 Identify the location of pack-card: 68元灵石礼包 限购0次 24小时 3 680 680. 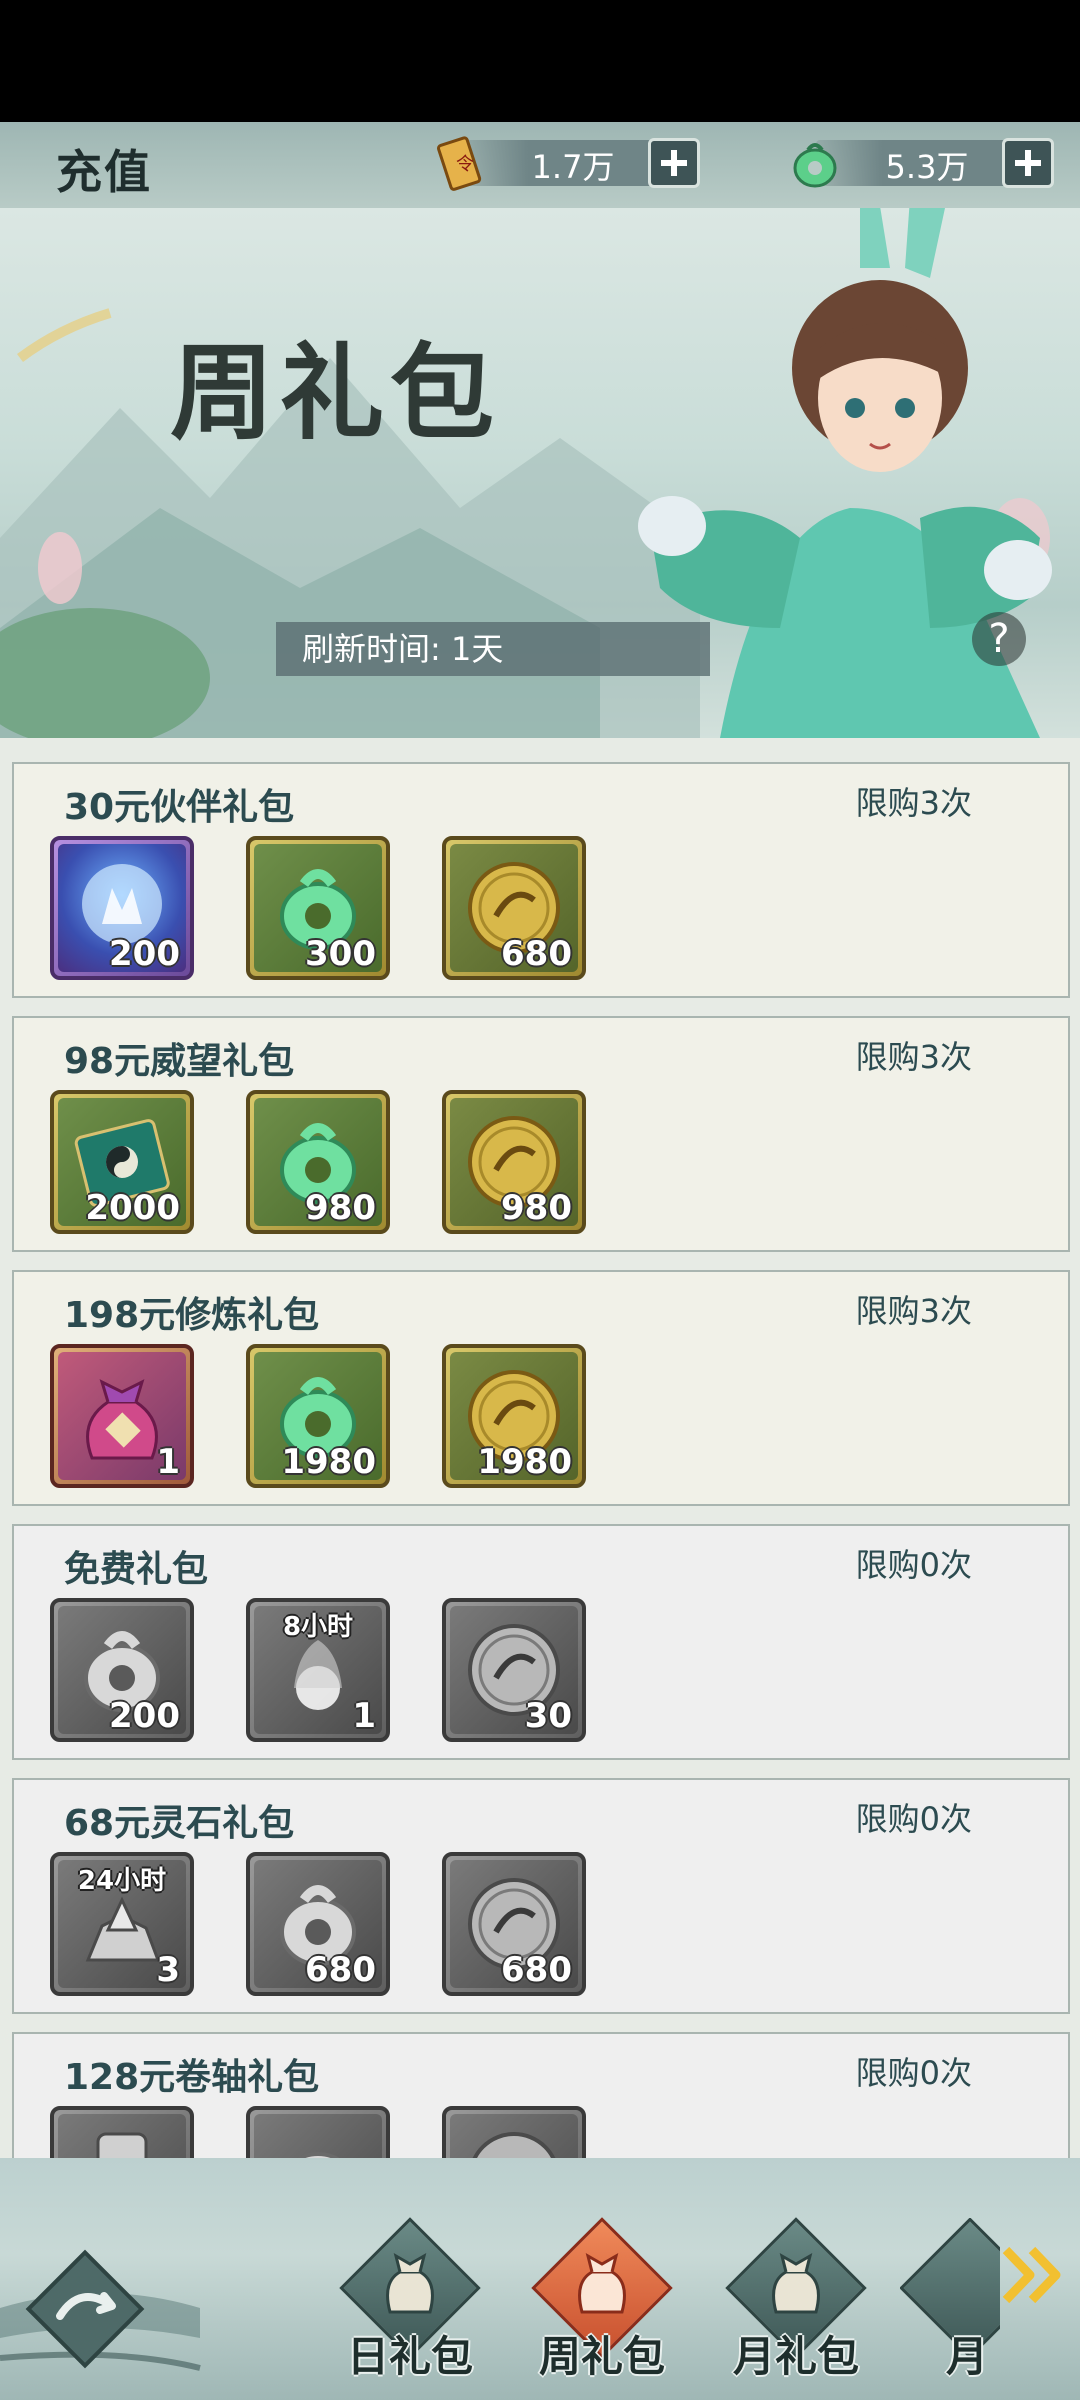
(541, 1896).